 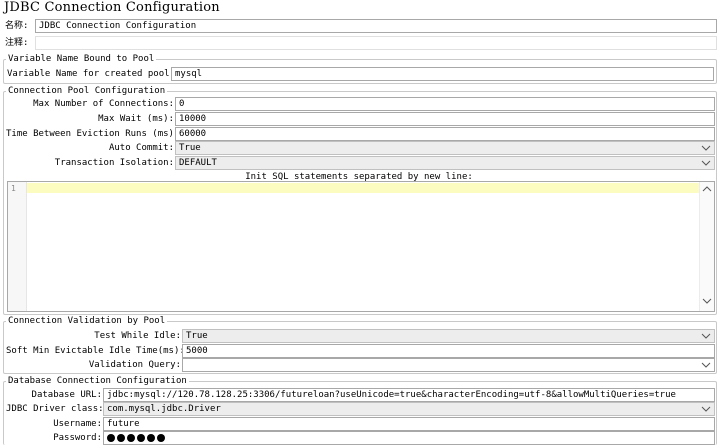 I want to click on test-while-idle-select: True, so click(x=448, y=336).